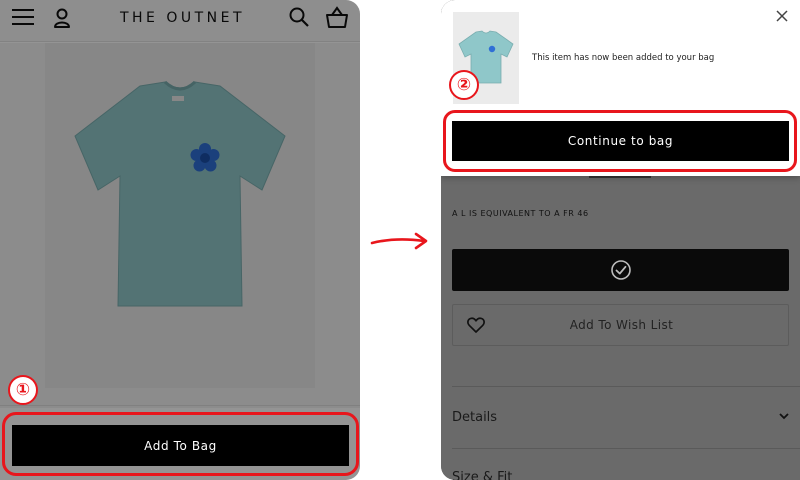  I want to click on details-accordion: Details, so click(474, 417).